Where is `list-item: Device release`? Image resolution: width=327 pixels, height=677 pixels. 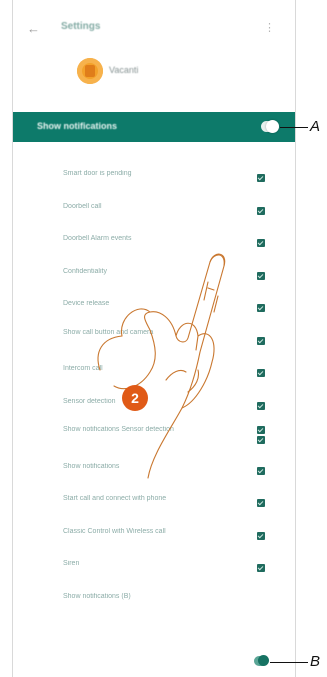
list-item: Device release is located at coordinates (154, 308).